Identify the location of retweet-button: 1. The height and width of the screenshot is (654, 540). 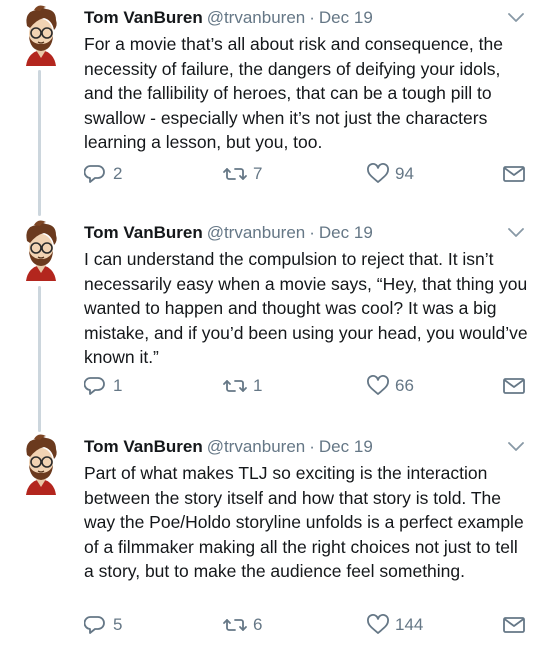
(242, 386).